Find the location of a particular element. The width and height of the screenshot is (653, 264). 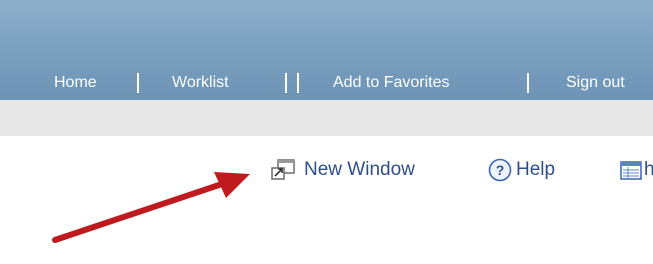

page-icon is located at coordinates (631, 173).